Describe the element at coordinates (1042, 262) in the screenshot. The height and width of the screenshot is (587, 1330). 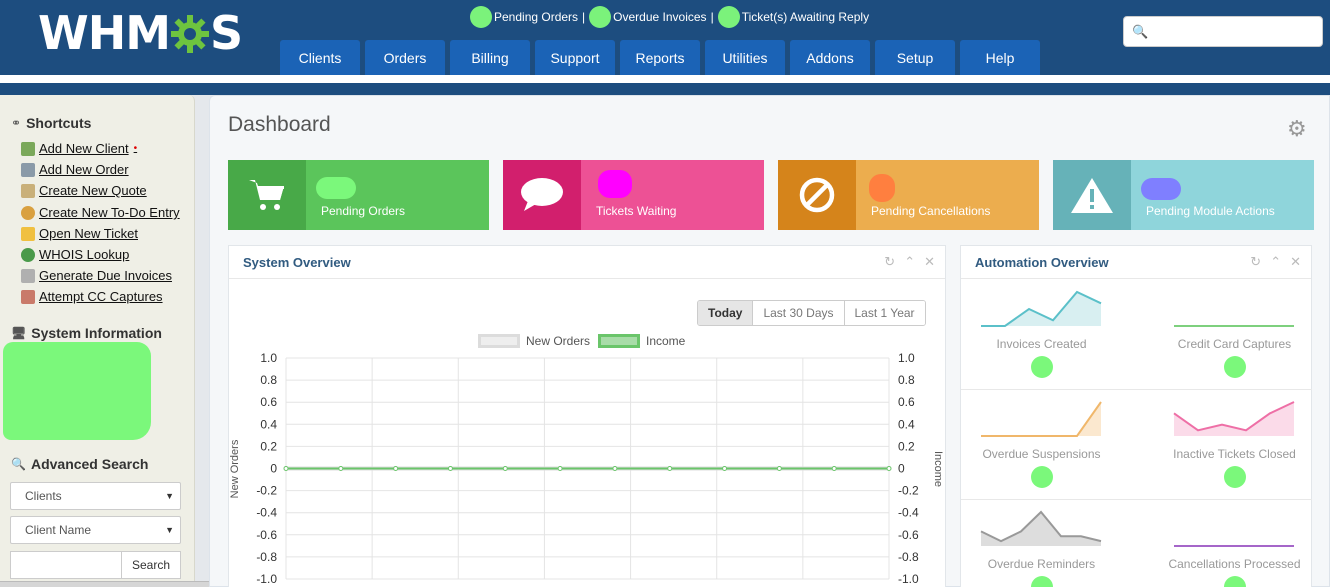
I see `automation-overview-title: Automation Overview` at that location.